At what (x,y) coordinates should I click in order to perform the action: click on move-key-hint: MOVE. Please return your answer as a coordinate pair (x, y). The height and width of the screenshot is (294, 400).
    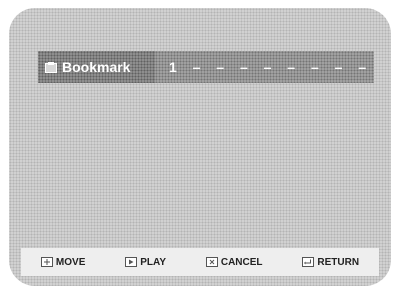
    Looking at the image, I should click on (63, 262).